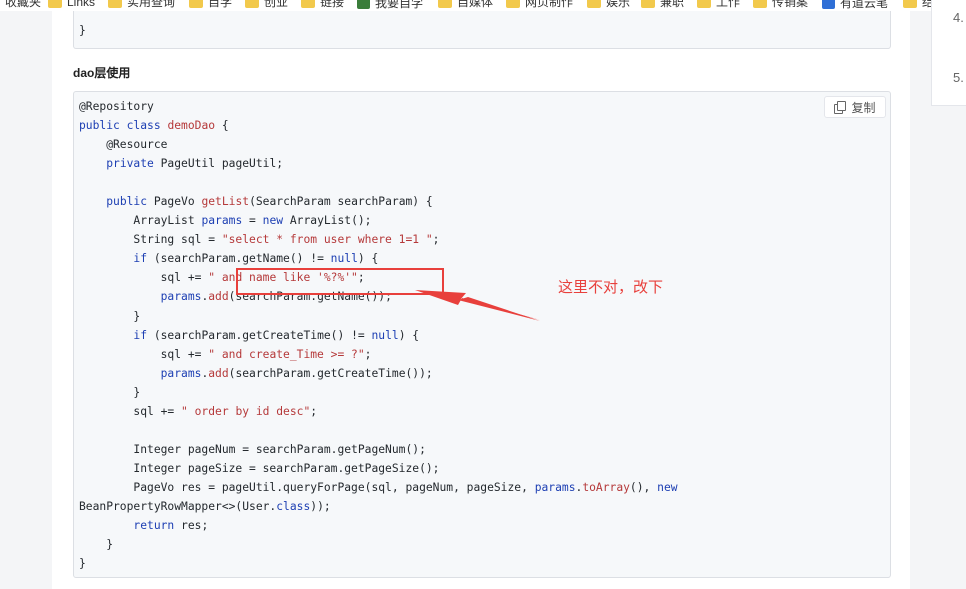 The image size is (966, 589). Describe the element at coordinates (225, 221) in the screenshot. I see `code-line: ArrayList params = new ArrayList();` at that location.